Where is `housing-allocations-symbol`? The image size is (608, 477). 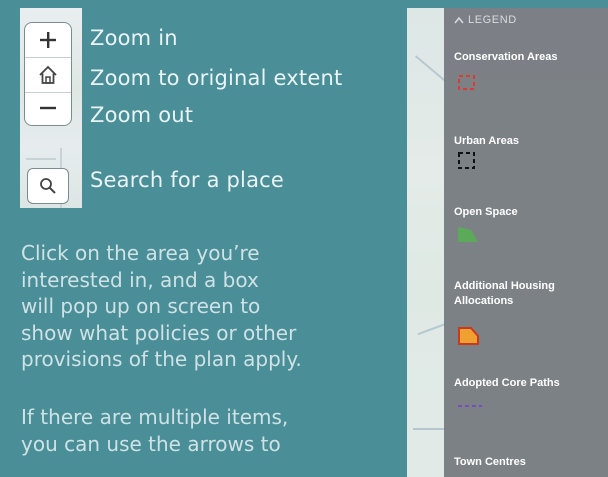 housing-allocations-symbol is located at coordinates (468, 336).